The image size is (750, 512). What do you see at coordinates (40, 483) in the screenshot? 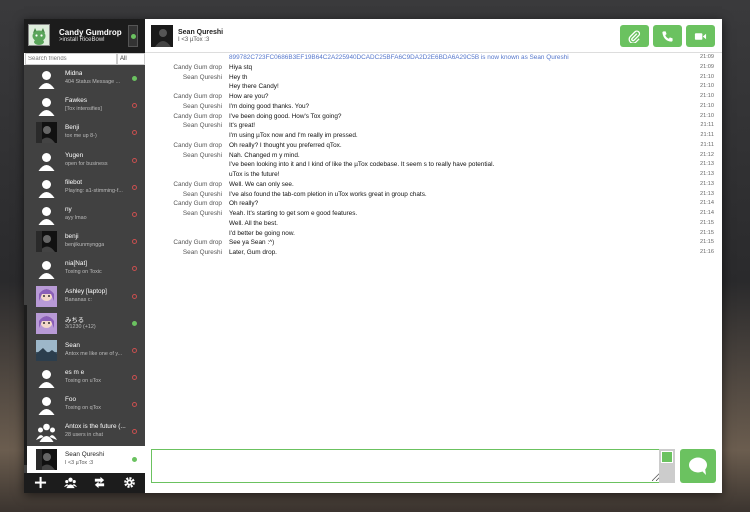
I see `add-friend-button` at bounding box center [40, 483].